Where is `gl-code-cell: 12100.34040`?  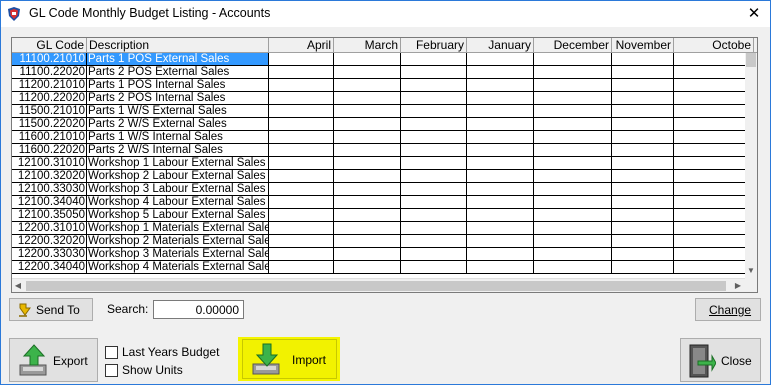
gl-code-cell: 12100.34040 is located at coordinates (49, 202).